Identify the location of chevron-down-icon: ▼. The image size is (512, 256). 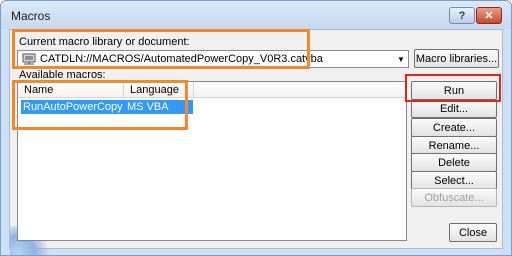
(401, 59).